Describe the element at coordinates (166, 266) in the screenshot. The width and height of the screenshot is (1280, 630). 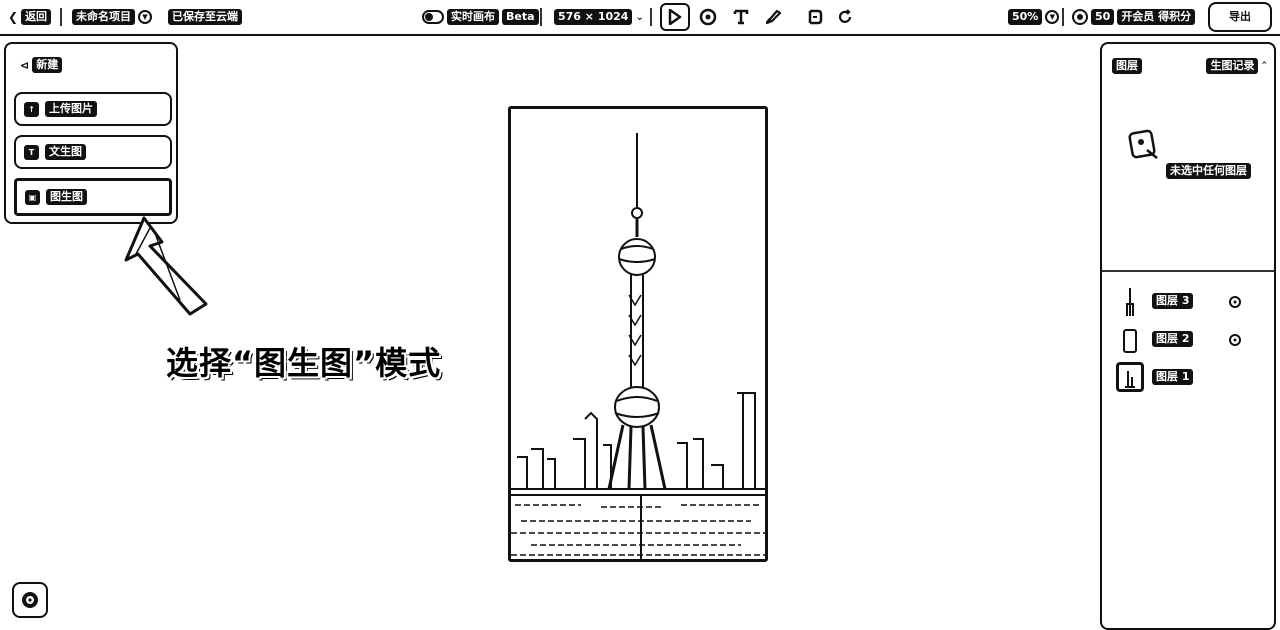
I see `annotation-arrow` at that location.